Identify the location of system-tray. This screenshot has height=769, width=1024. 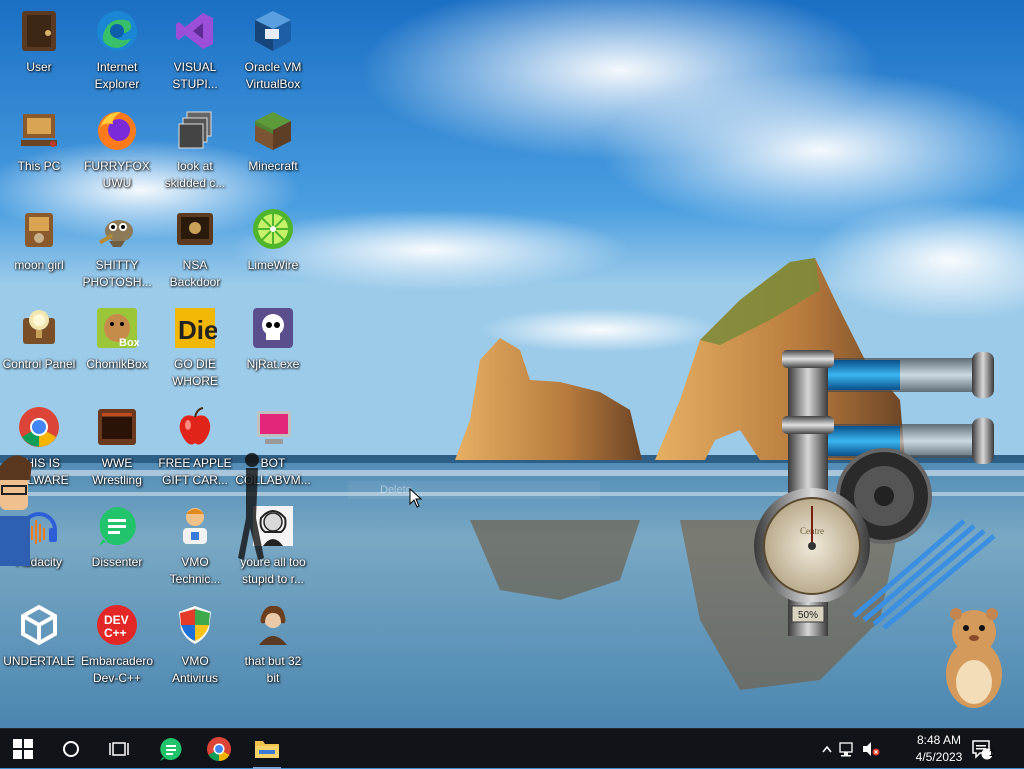
(851, 749).